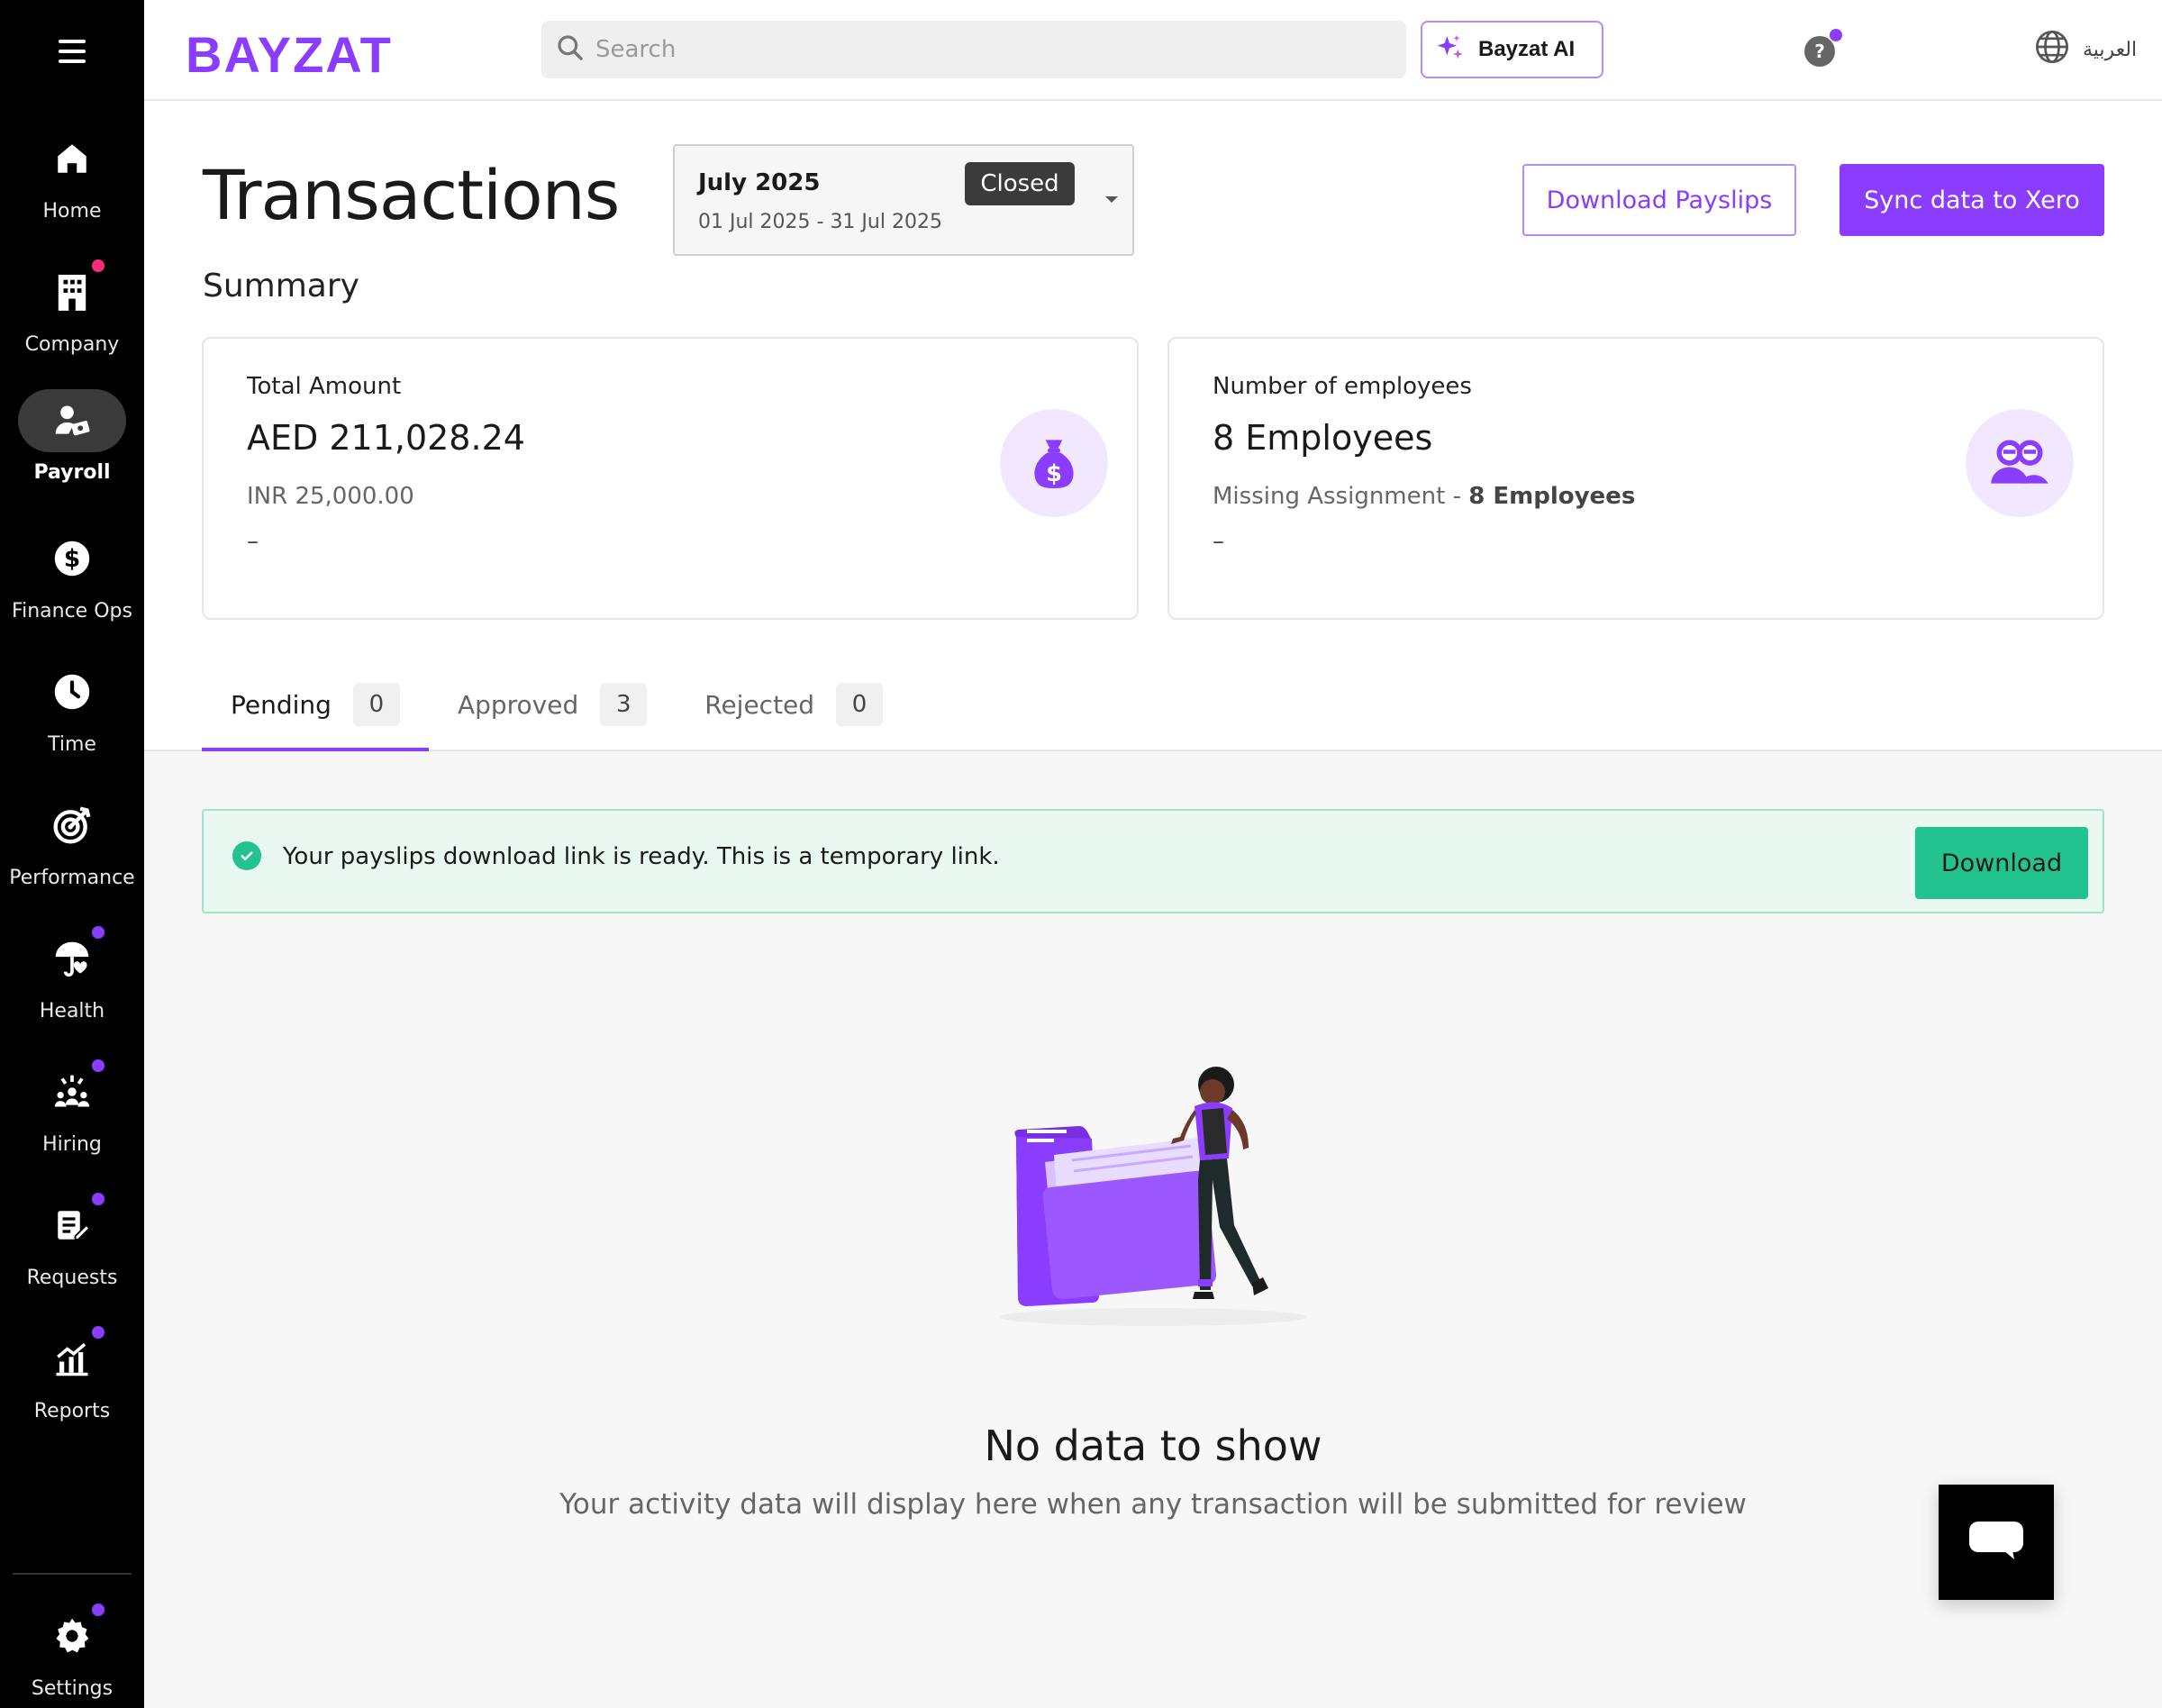  I want to click on empty-folder-illustration, so click(1162, 1193).